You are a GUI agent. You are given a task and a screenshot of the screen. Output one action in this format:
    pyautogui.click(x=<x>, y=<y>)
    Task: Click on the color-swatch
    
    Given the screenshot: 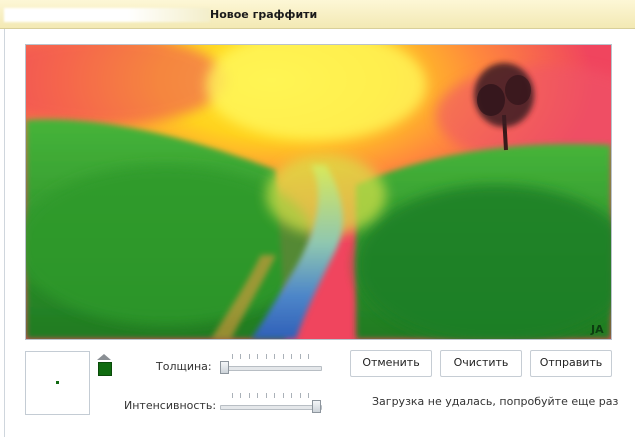 What is the action you would take?
    pyautogui.click(x=105, y=369)
    